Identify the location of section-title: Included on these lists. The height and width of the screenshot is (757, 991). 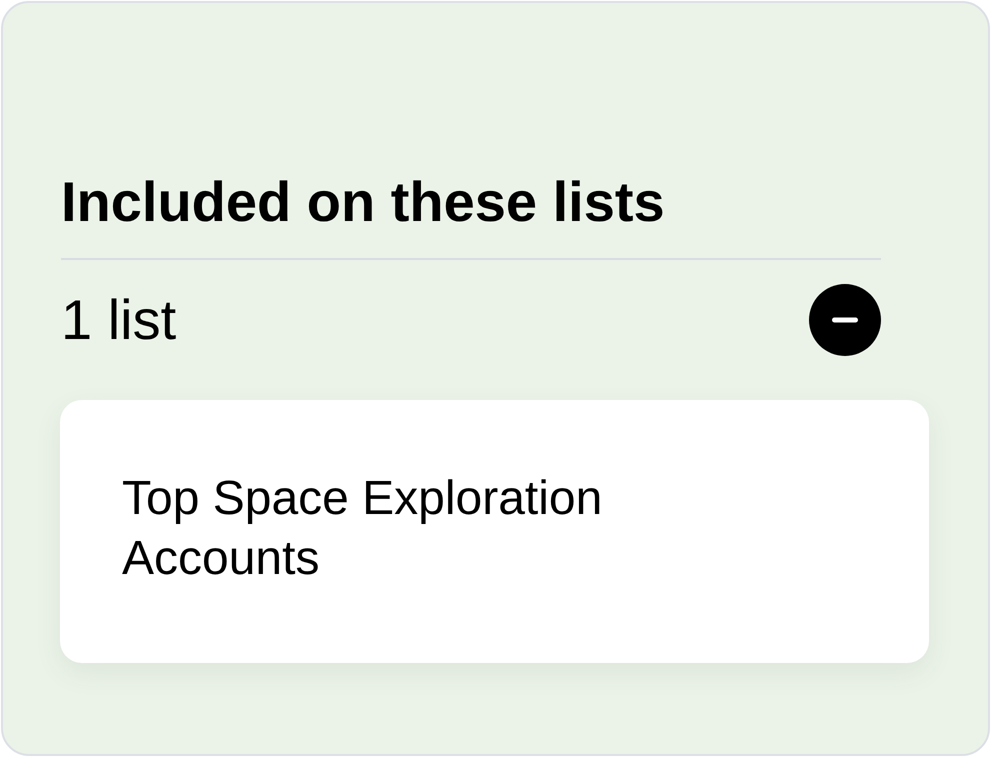
(363, 202).